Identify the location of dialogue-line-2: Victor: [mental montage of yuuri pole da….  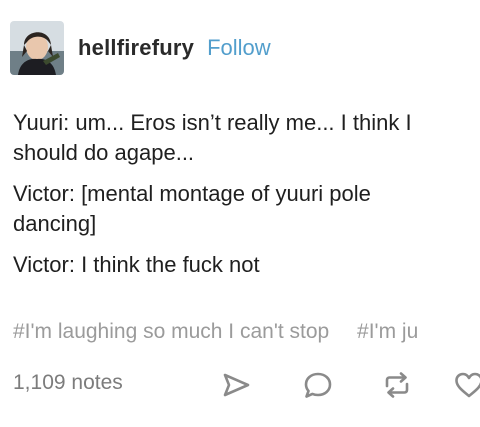
(246, 209).